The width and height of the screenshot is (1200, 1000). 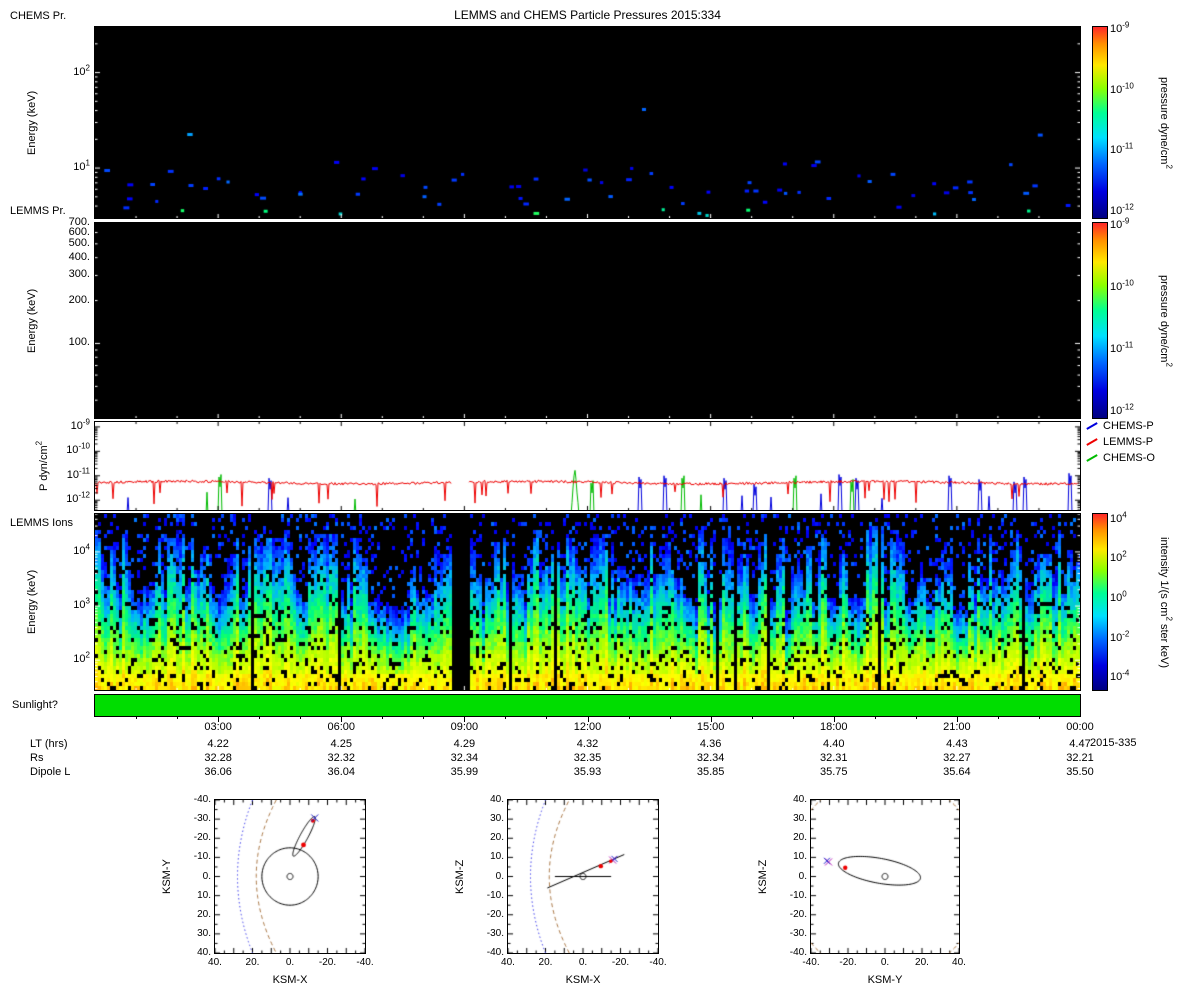 What do you see at coordinates (81, 70) in the screenshot?
I see `chems-y-tick-label: 102` at bounding box center [81, 70].